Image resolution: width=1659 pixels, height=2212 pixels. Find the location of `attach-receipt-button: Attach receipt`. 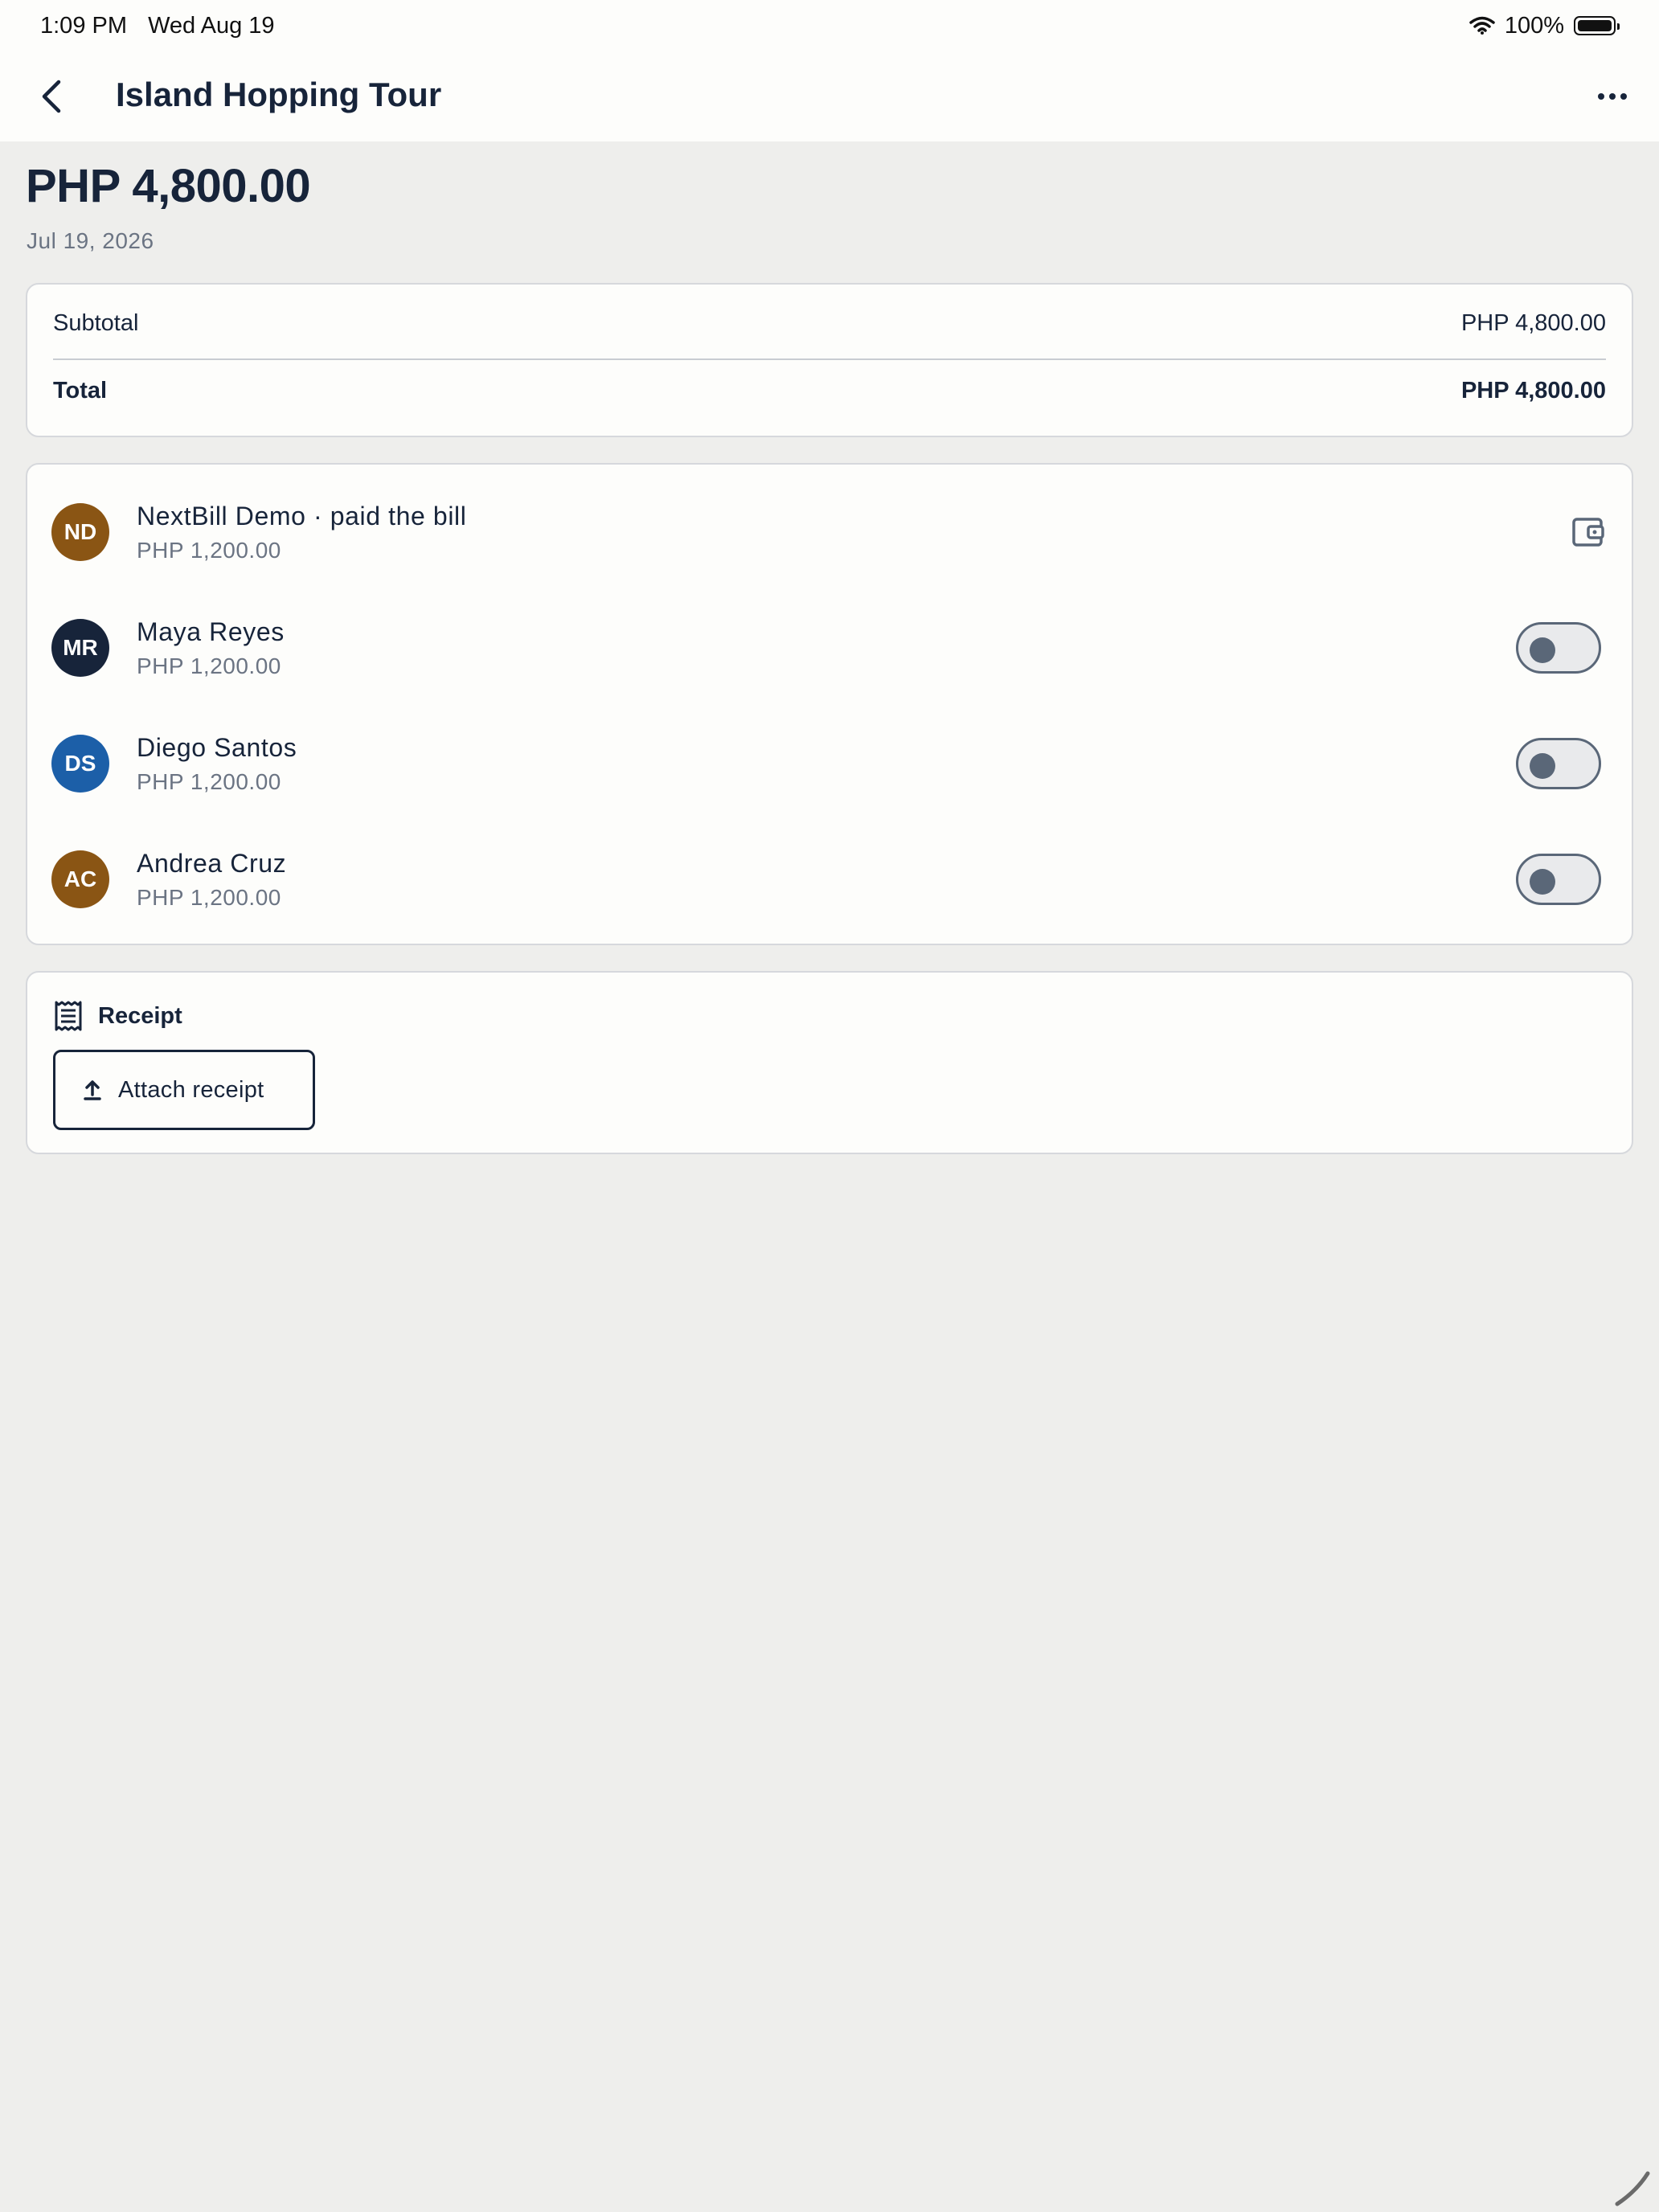

attach-receipt-button: Attach receipt is located at coordinates (184, 1090).